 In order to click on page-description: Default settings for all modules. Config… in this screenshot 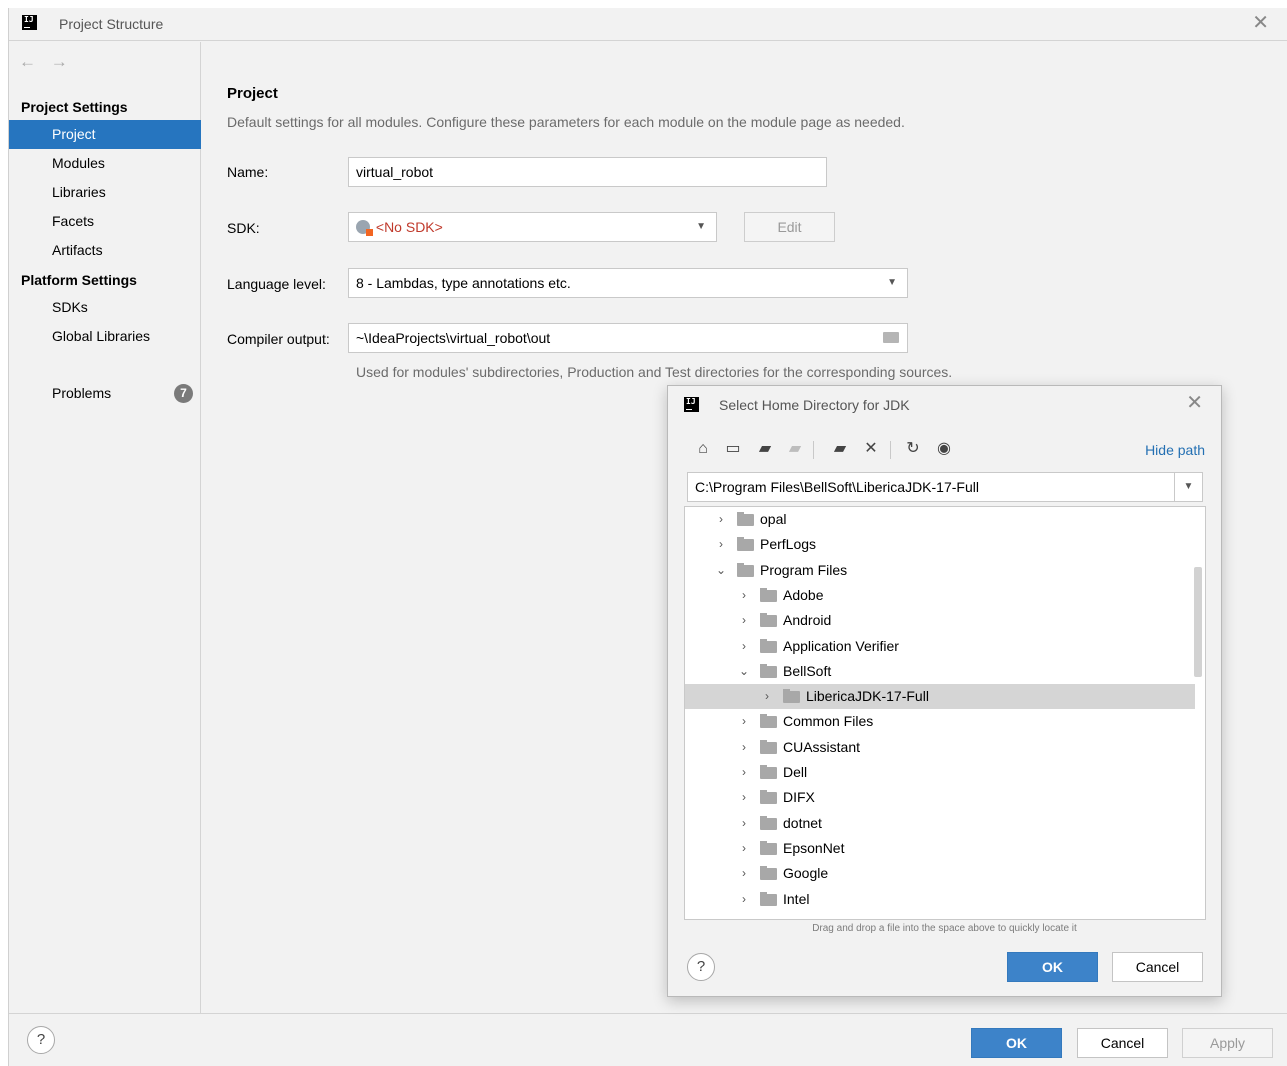, I will do `click(566, 122)`.